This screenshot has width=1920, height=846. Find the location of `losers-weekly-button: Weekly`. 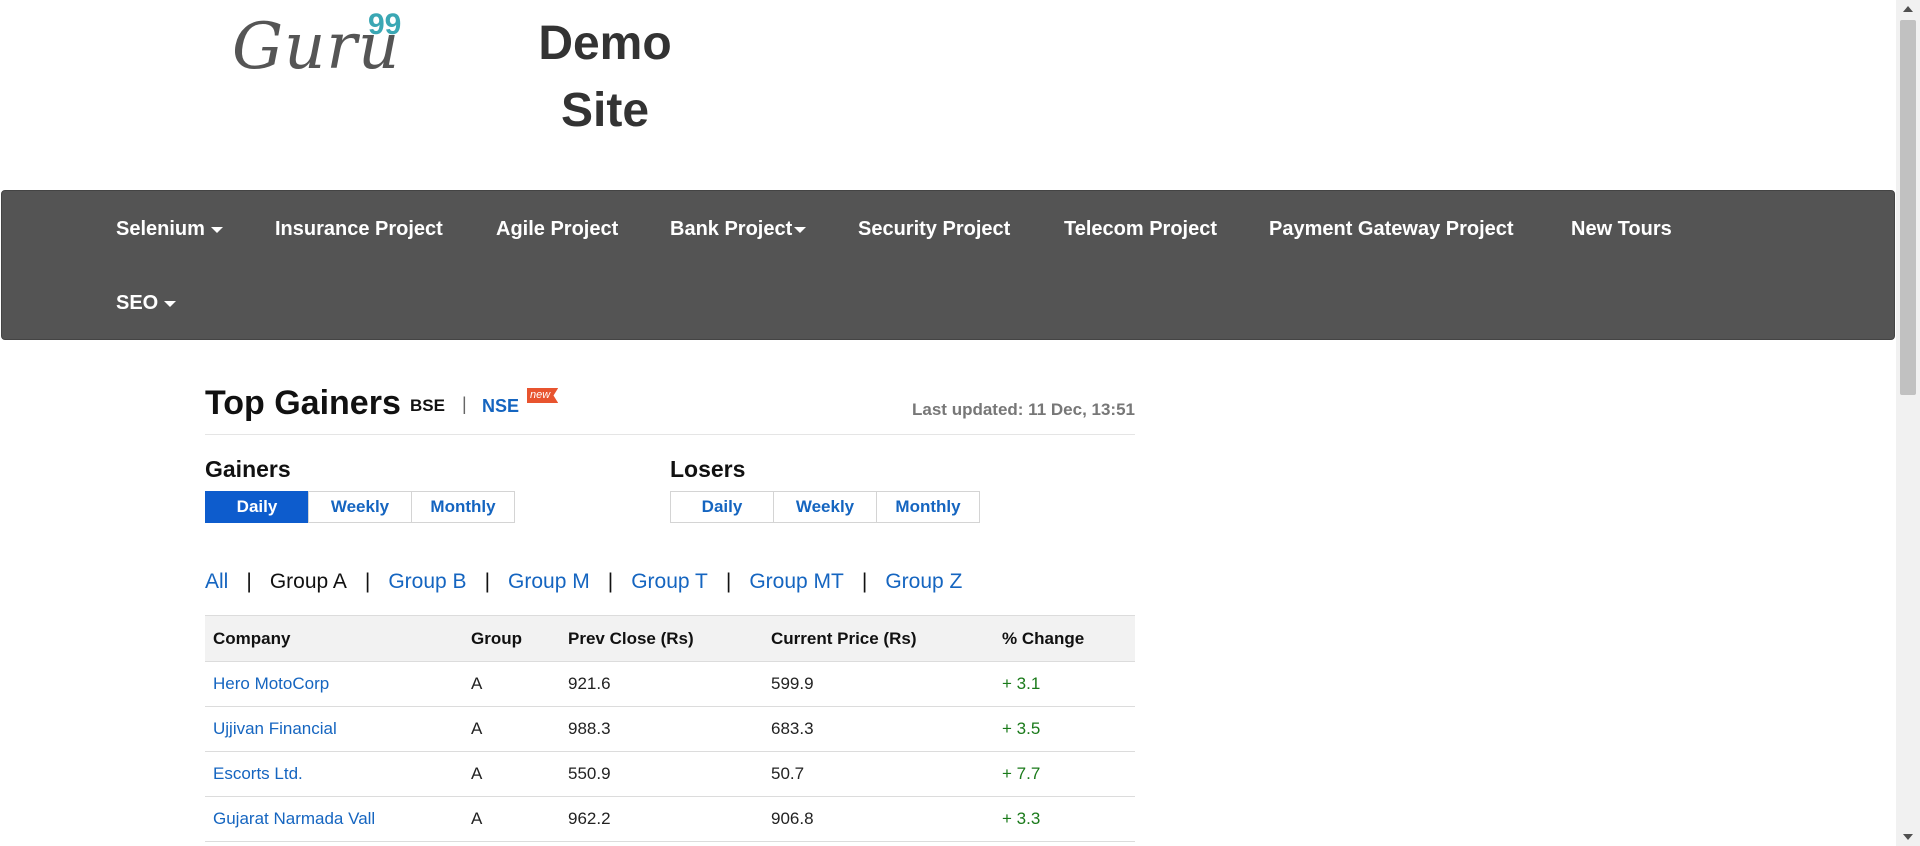

losers-weekly-button: Weekly is located at coordinates (825, 507).